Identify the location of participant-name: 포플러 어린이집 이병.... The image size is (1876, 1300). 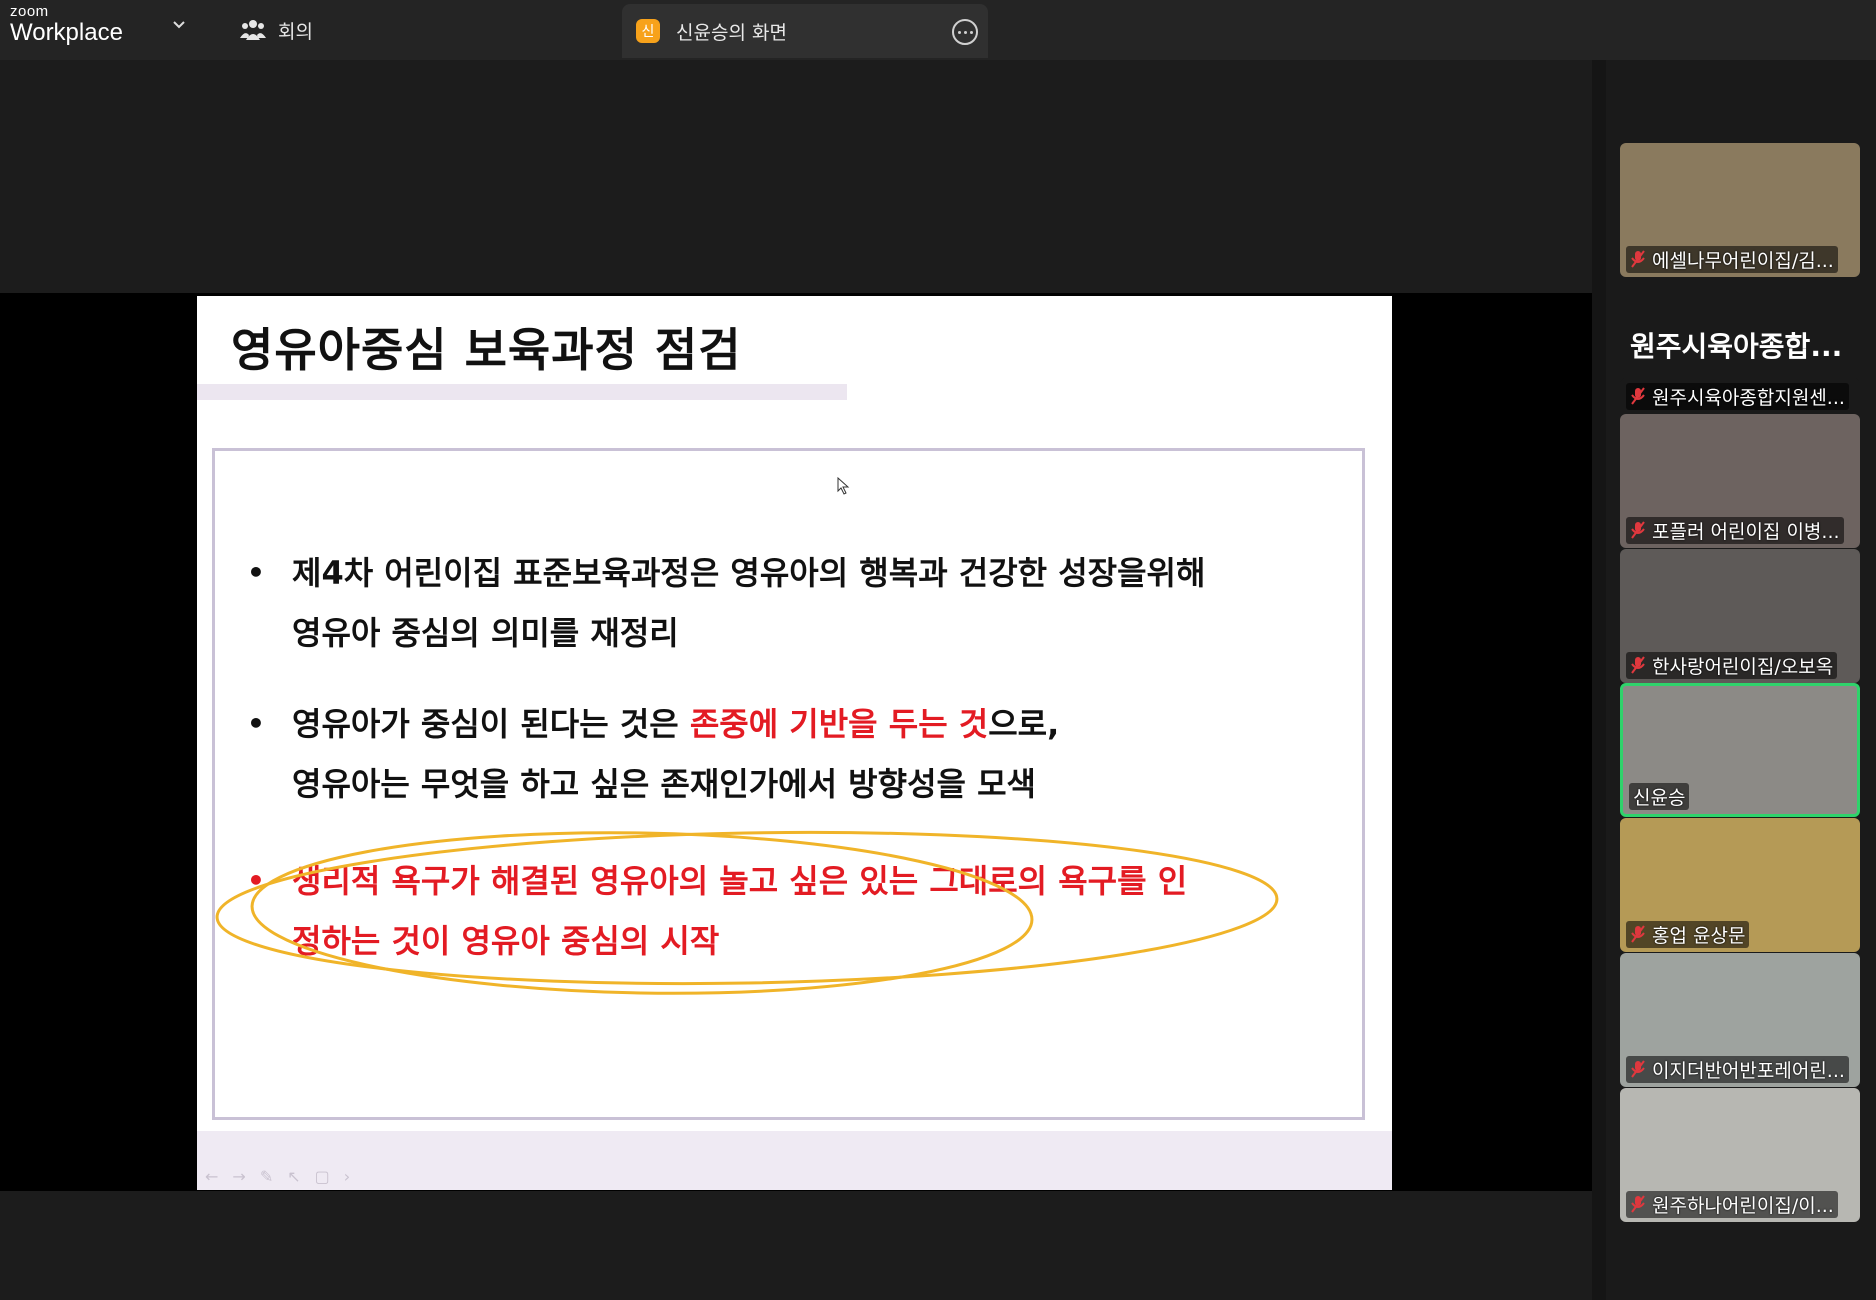
(1746, 531).